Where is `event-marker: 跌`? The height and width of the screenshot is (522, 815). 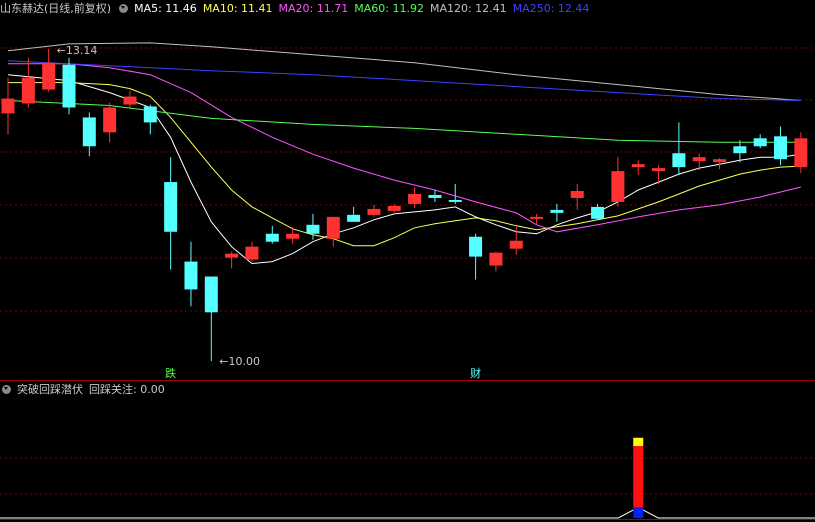 event-marker: 跌 is located at coordinates (170, 373).